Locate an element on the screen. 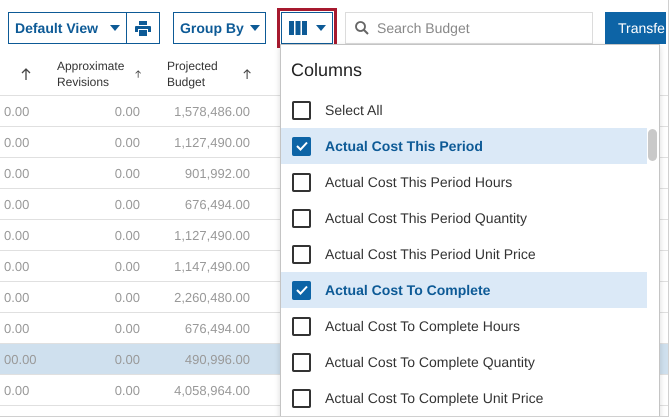 Image resolution: width=670 pixels, height=418 pixels. table-cell: 2,260,480.00 is located at coordinates (212, 297).